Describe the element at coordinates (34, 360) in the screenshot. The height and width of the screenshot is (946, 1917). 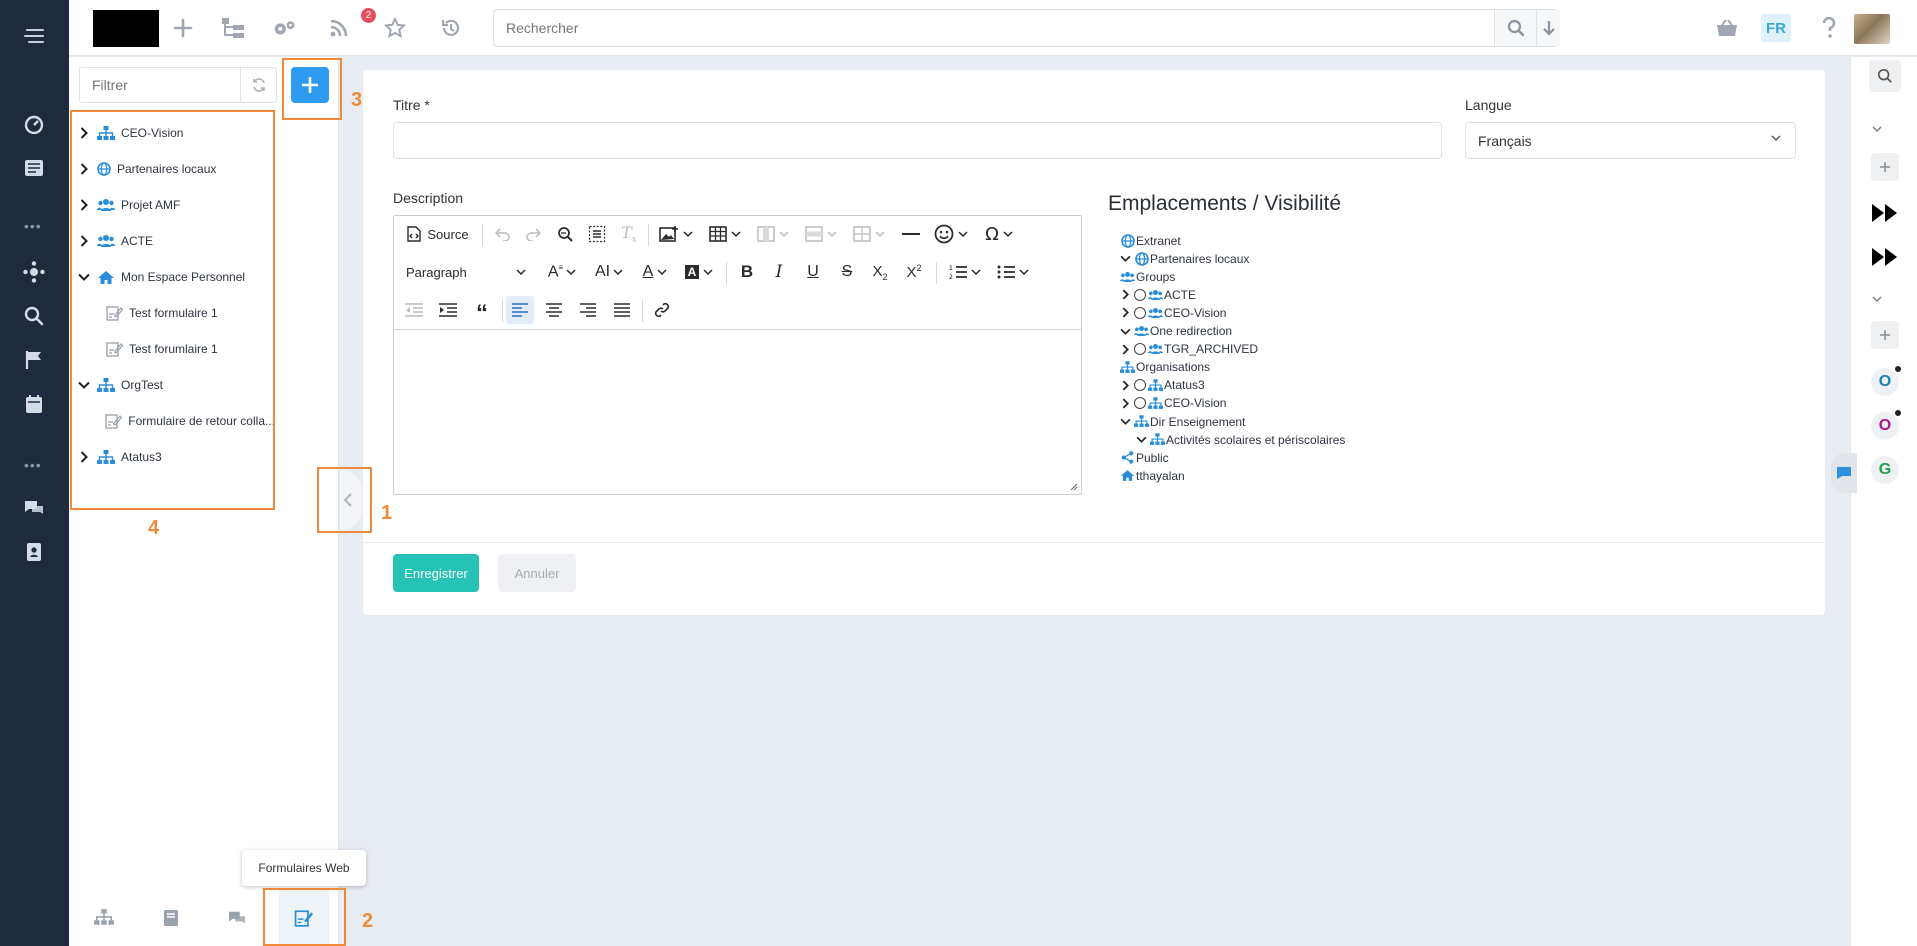
I see `flag-icon` at that location.